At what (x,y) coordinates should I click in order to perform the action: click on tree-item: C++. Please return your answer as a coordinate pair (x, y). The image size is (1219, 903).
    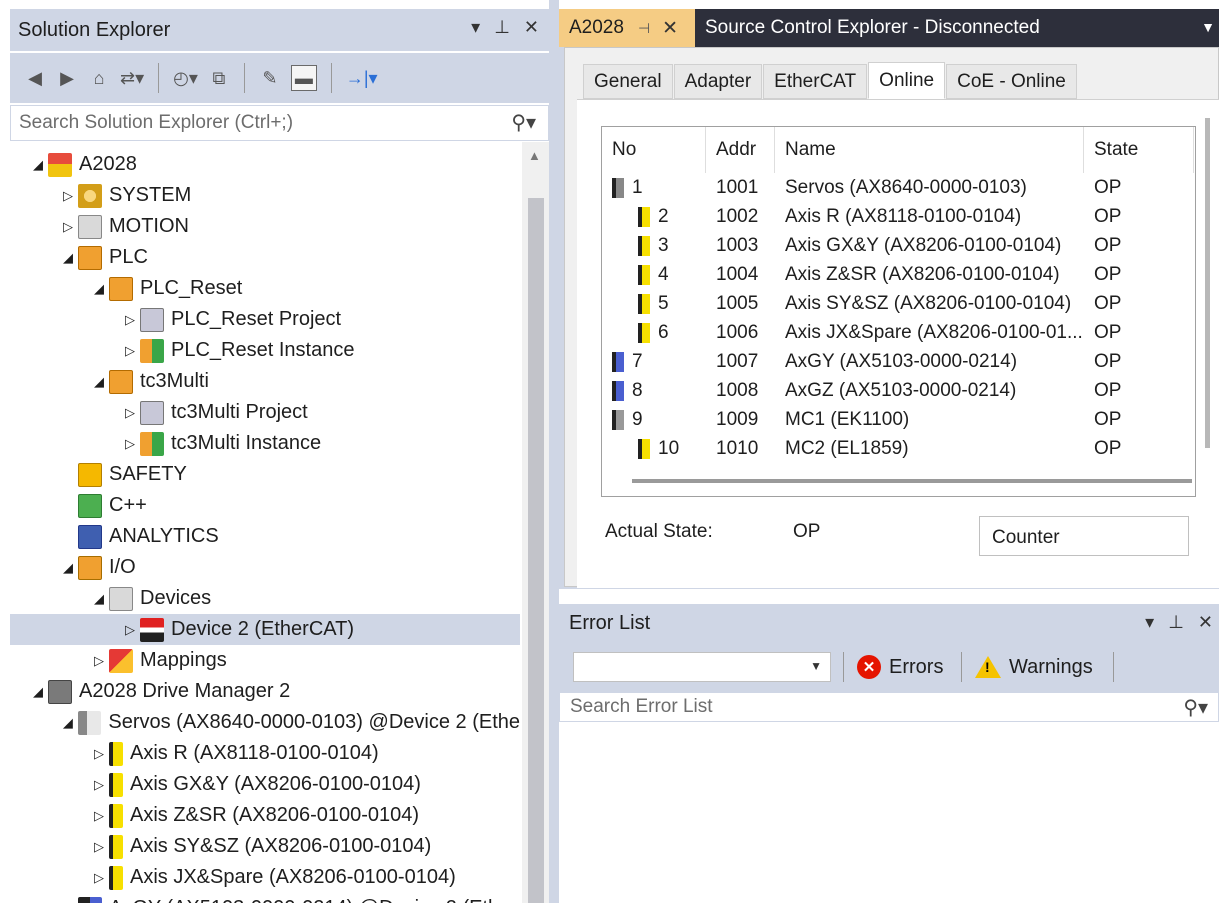
    Looking at the image, I should click on (265, 505).